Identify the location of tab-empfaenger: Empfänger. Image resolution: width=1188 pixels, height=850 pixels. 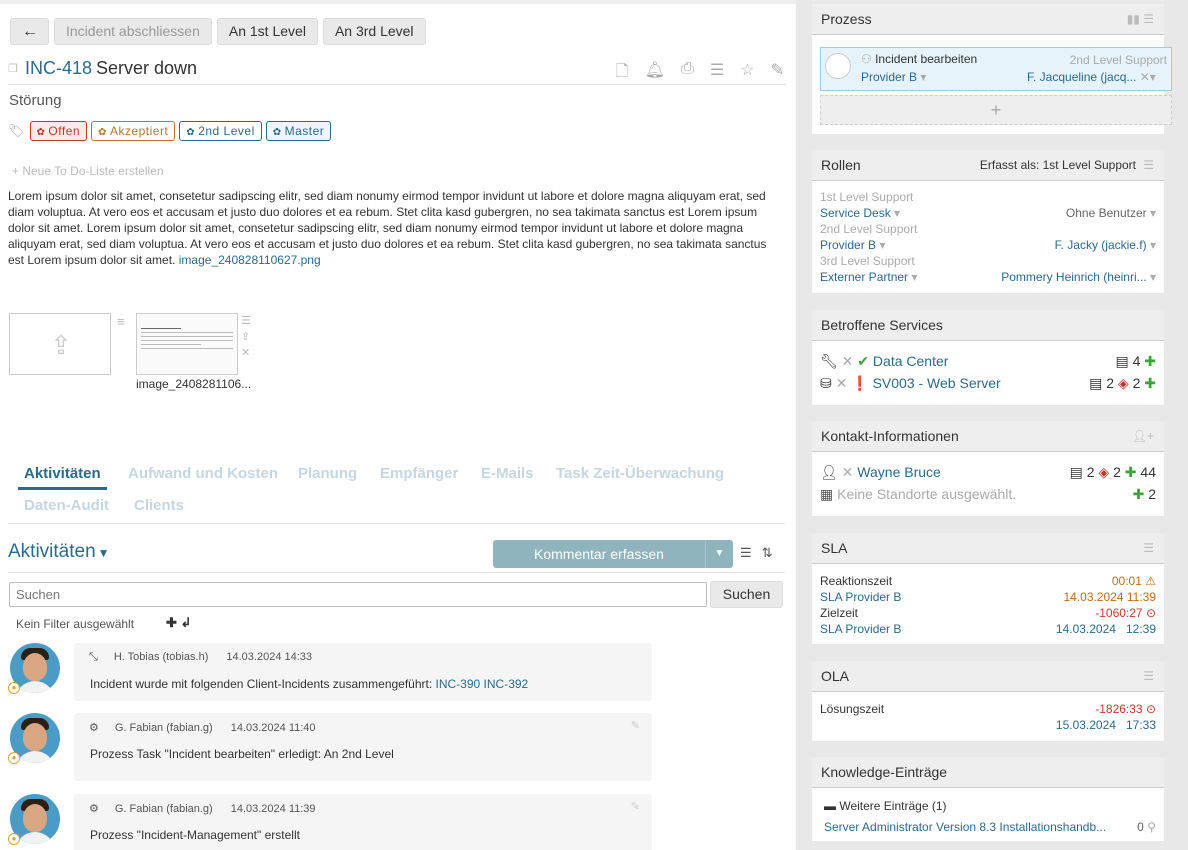
(419, 473).